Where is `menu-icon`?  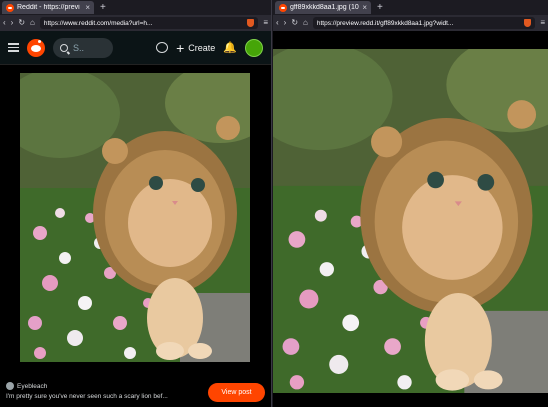
menu-icon is located at coordinates (13, 47).